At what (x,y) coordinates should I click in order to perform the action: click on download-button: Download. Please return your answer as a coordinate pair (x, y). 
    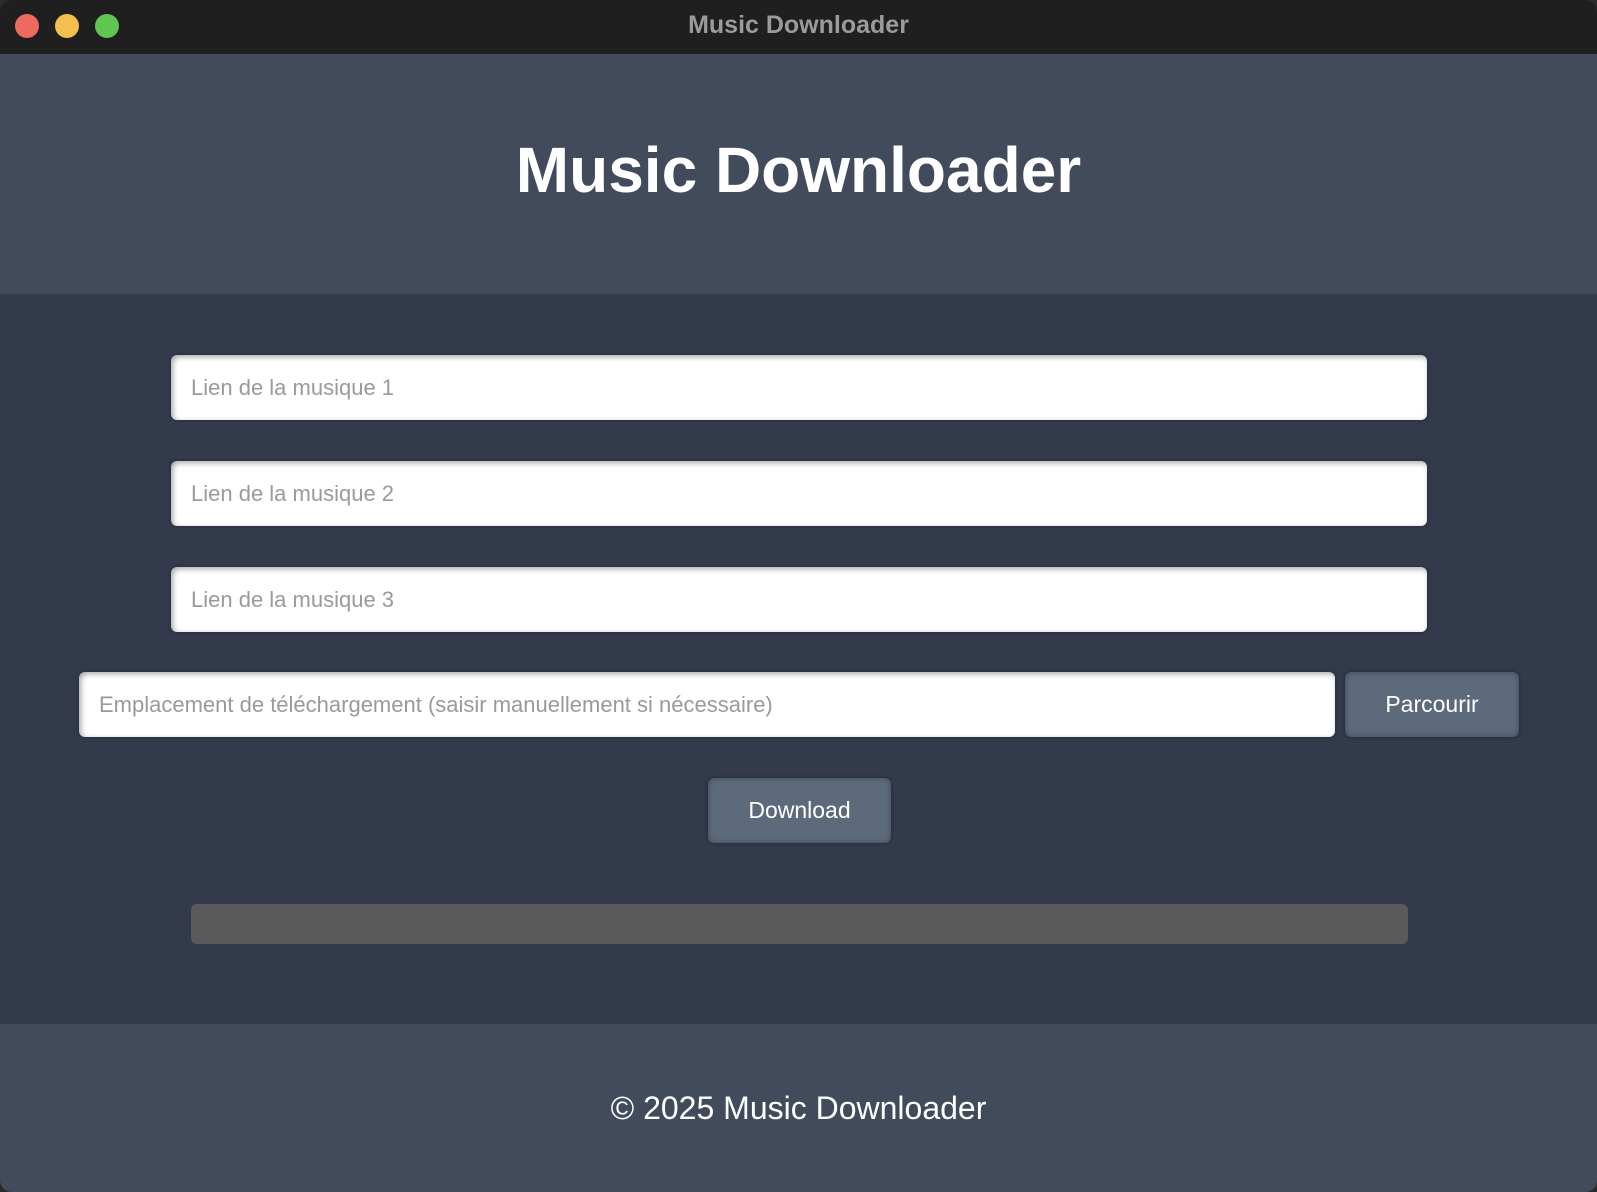
    Looking at the image, I should click on (799, 810).